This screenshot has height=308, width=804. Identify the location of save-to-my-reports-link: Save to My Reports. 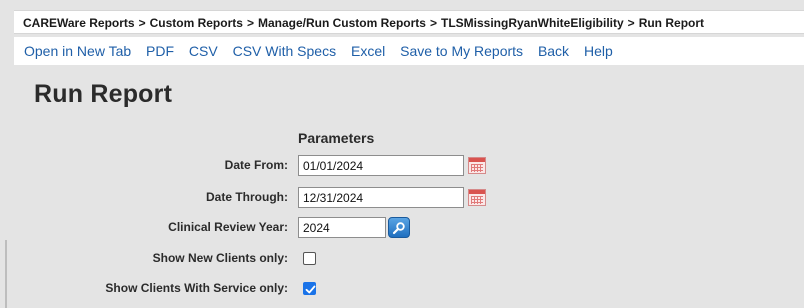
(461, 51).